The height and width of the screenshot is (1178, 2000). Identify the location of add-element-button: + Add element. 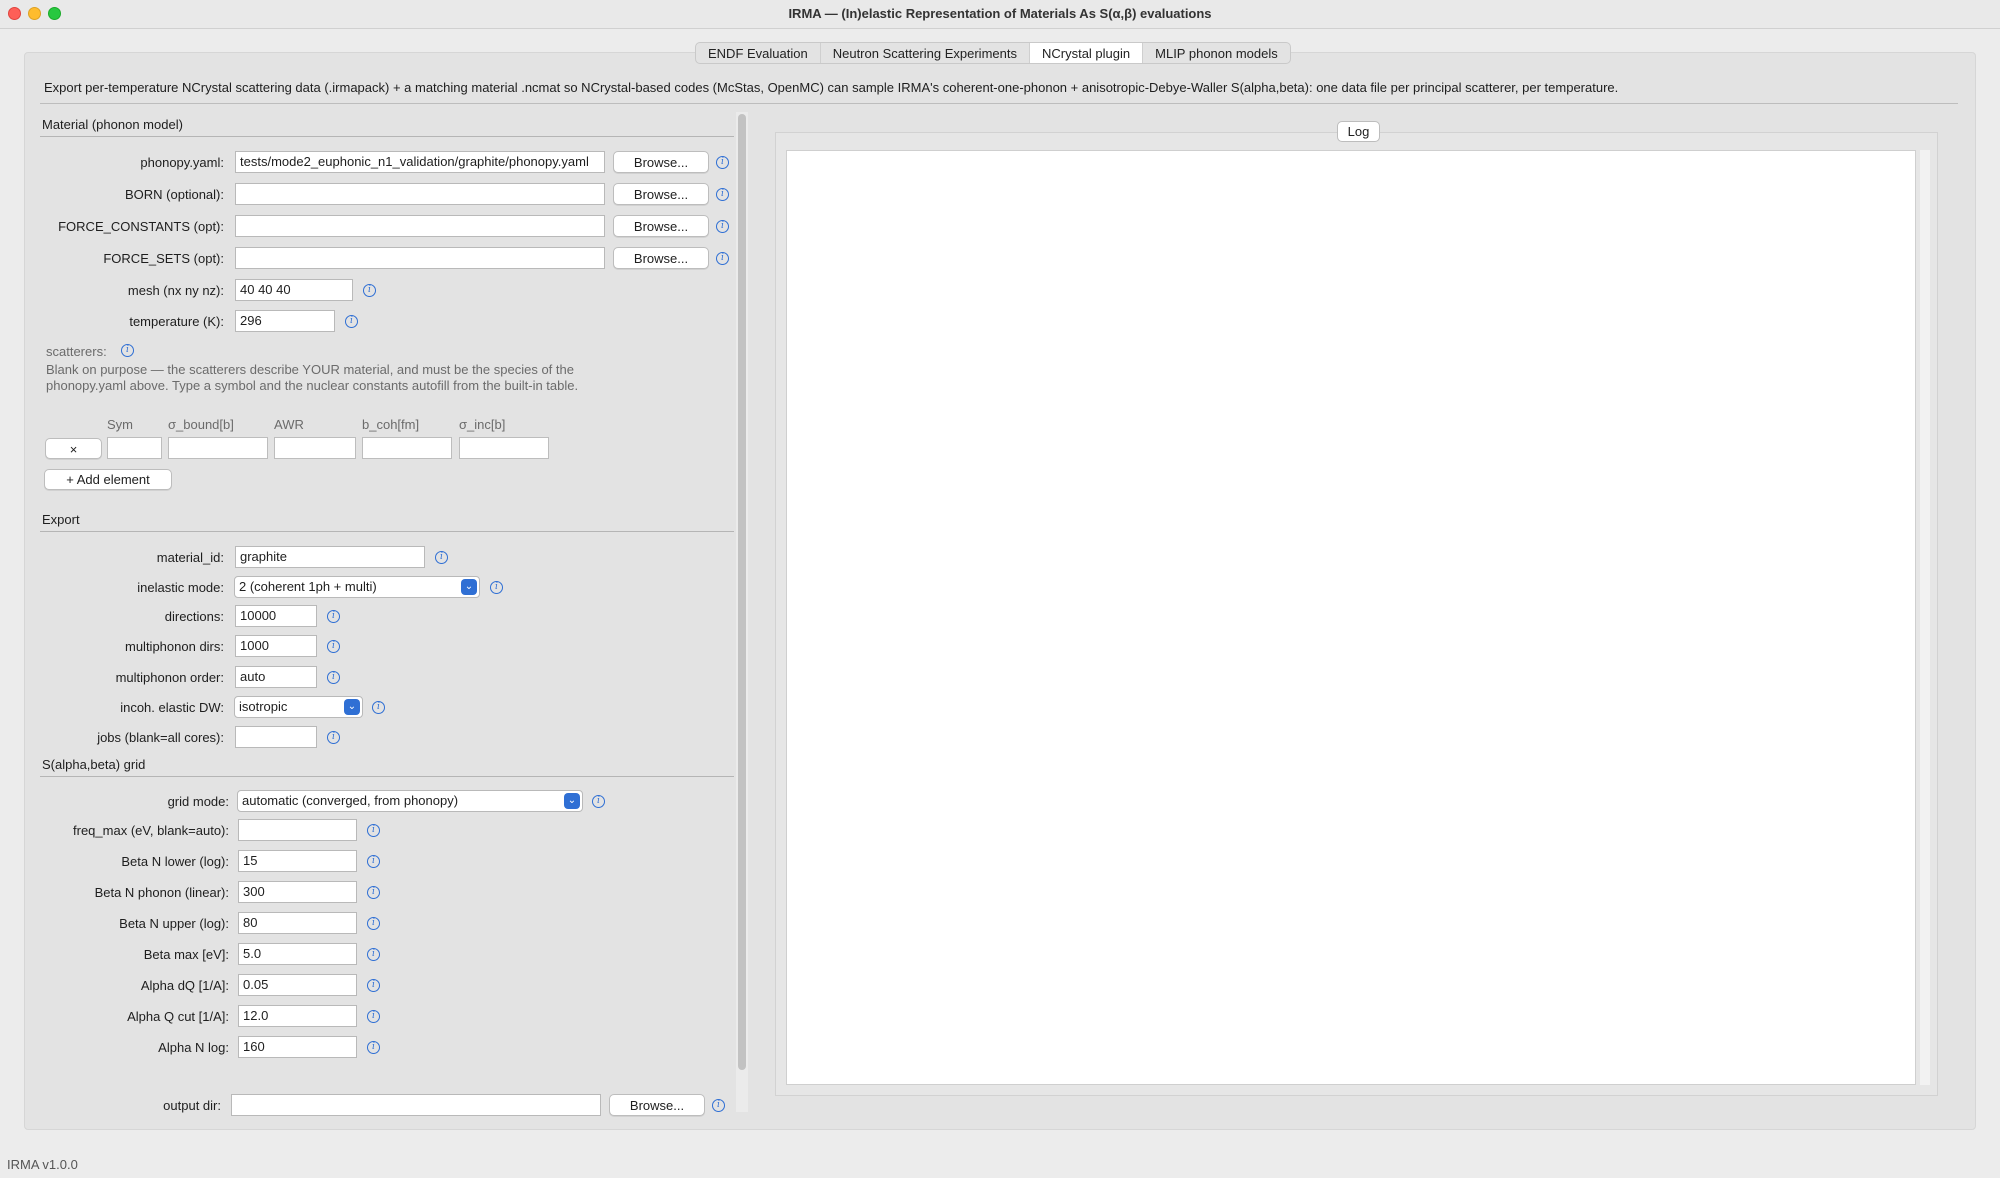
(108, 479).